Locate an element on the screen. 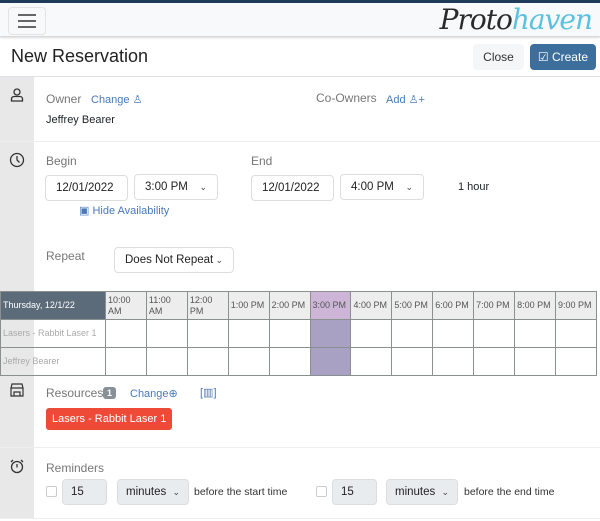  start-reminder-amount-value: 15 is located at coordinates (77, 492).